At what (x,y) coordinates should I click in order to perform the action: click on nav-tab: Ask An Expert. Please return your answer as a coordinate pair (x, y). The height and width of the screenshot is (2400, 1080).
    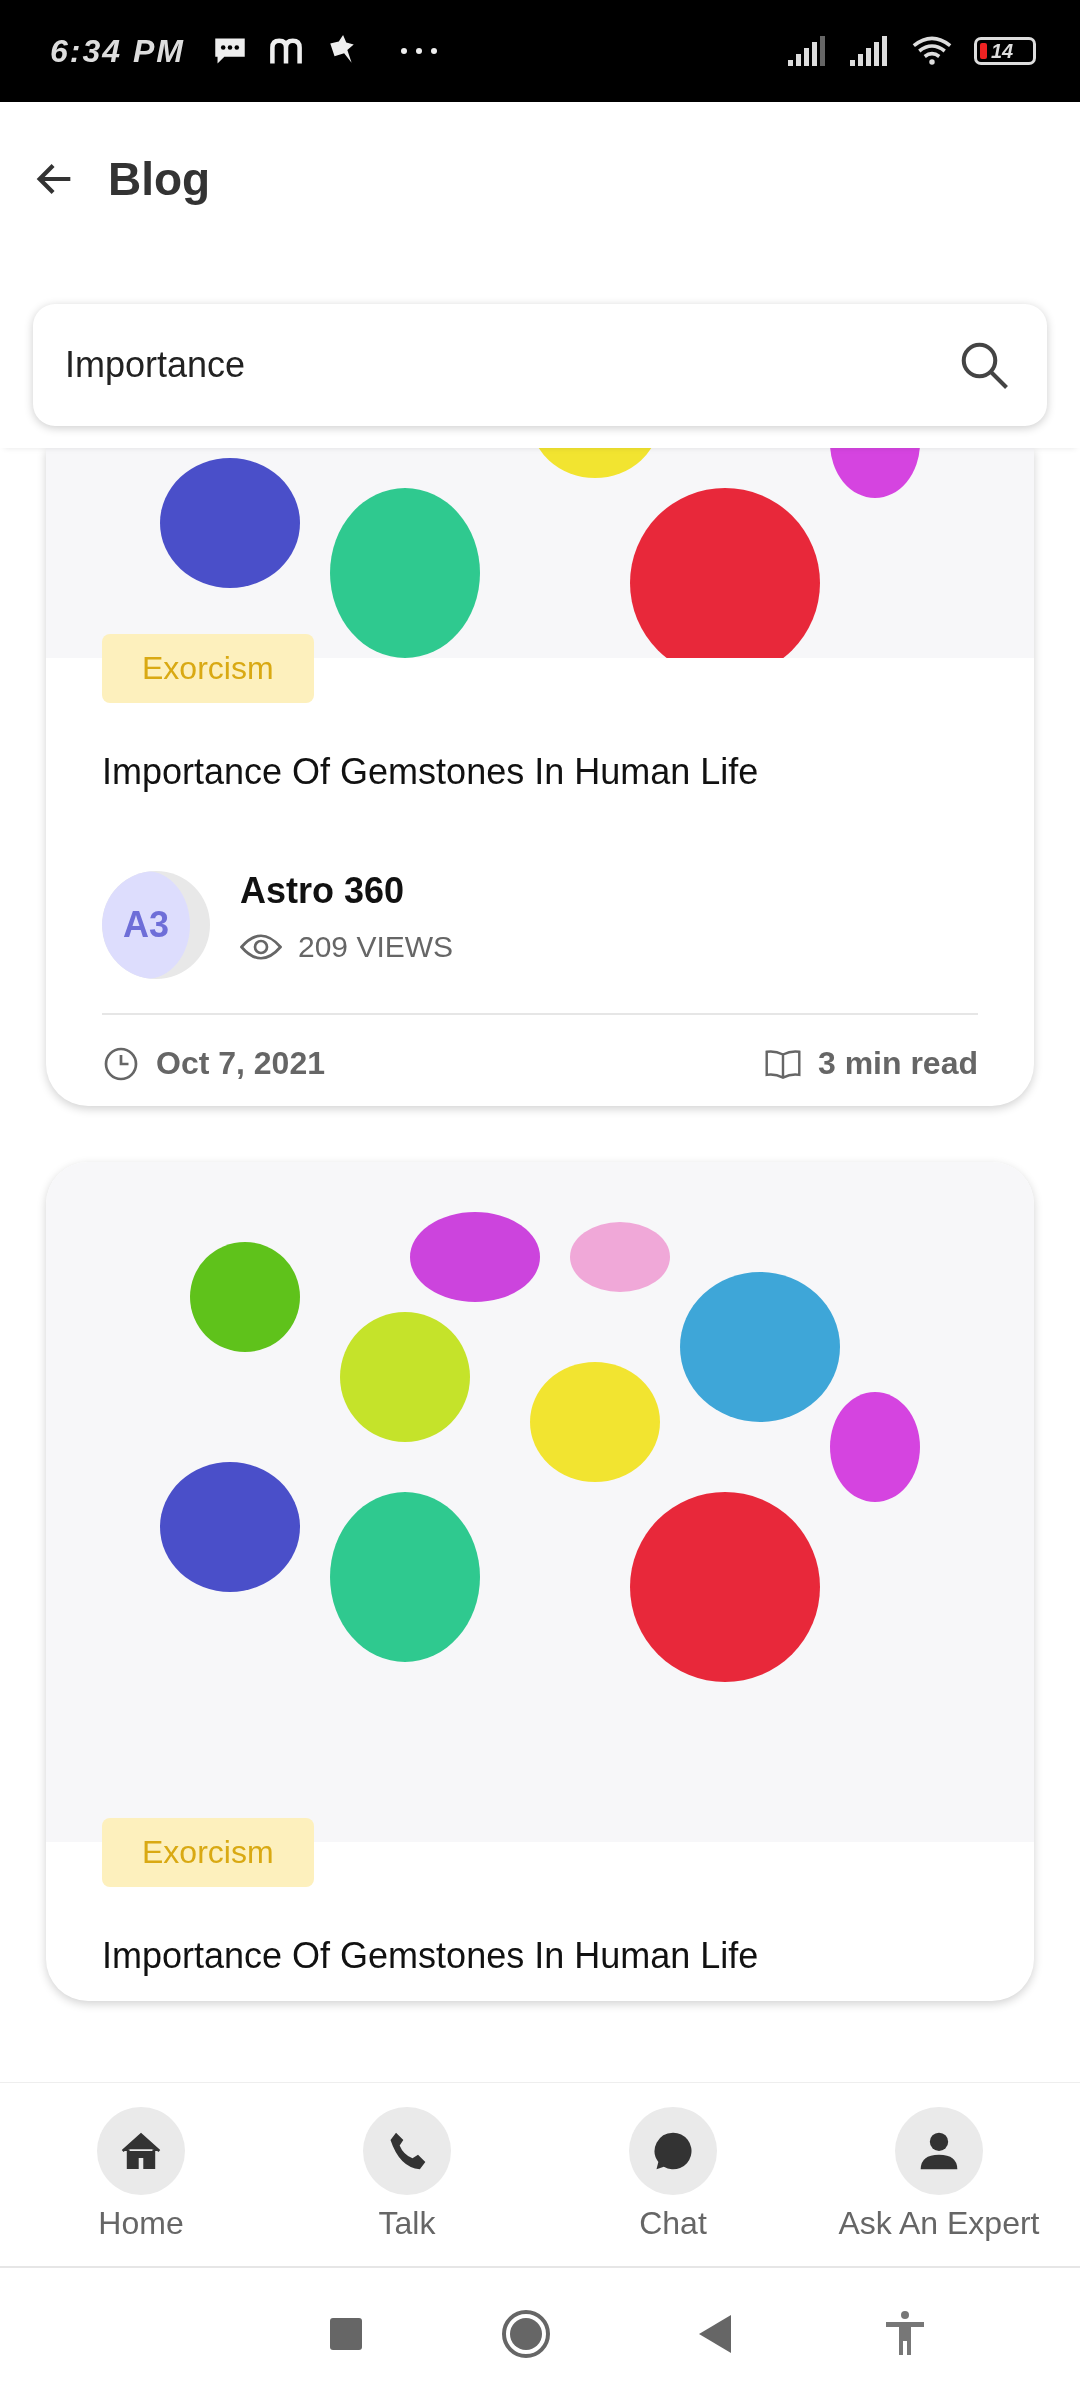
    Looking at the image, I should click on (939, 2174).